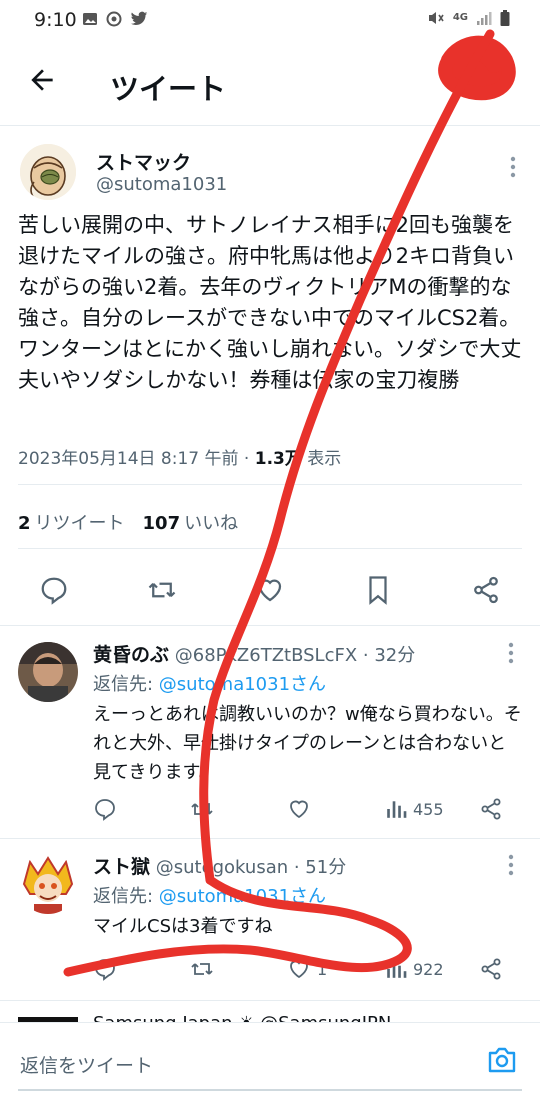 This screenshot has width=540, height=1098. Describe the element at coordinates (436, 18) in the screenshot. I see `mute-icon` at that location.